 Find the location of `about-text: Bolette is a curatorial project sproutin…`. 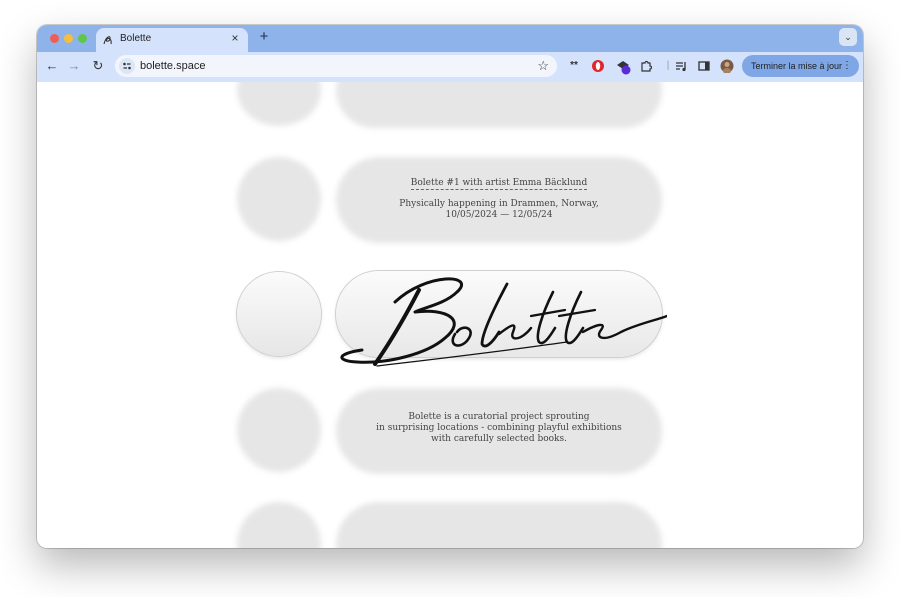

about-text: Bolette is a curatorial project sproutin… is located at coordinates (499, 428).